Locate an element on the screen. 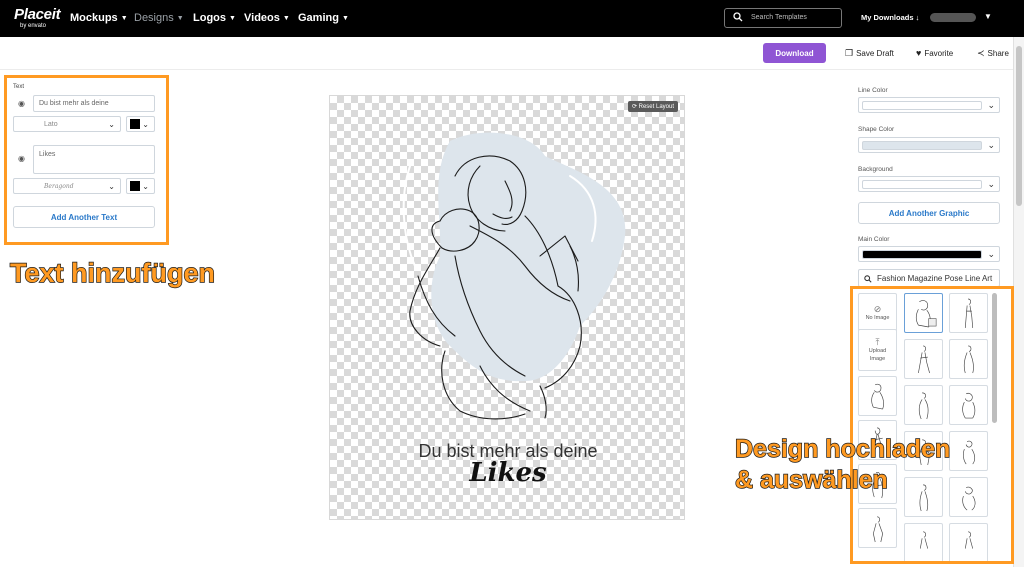 This screenshot has width=1024, height=567. save-draft-label: Save Draft is located at coordinates (875, 53).